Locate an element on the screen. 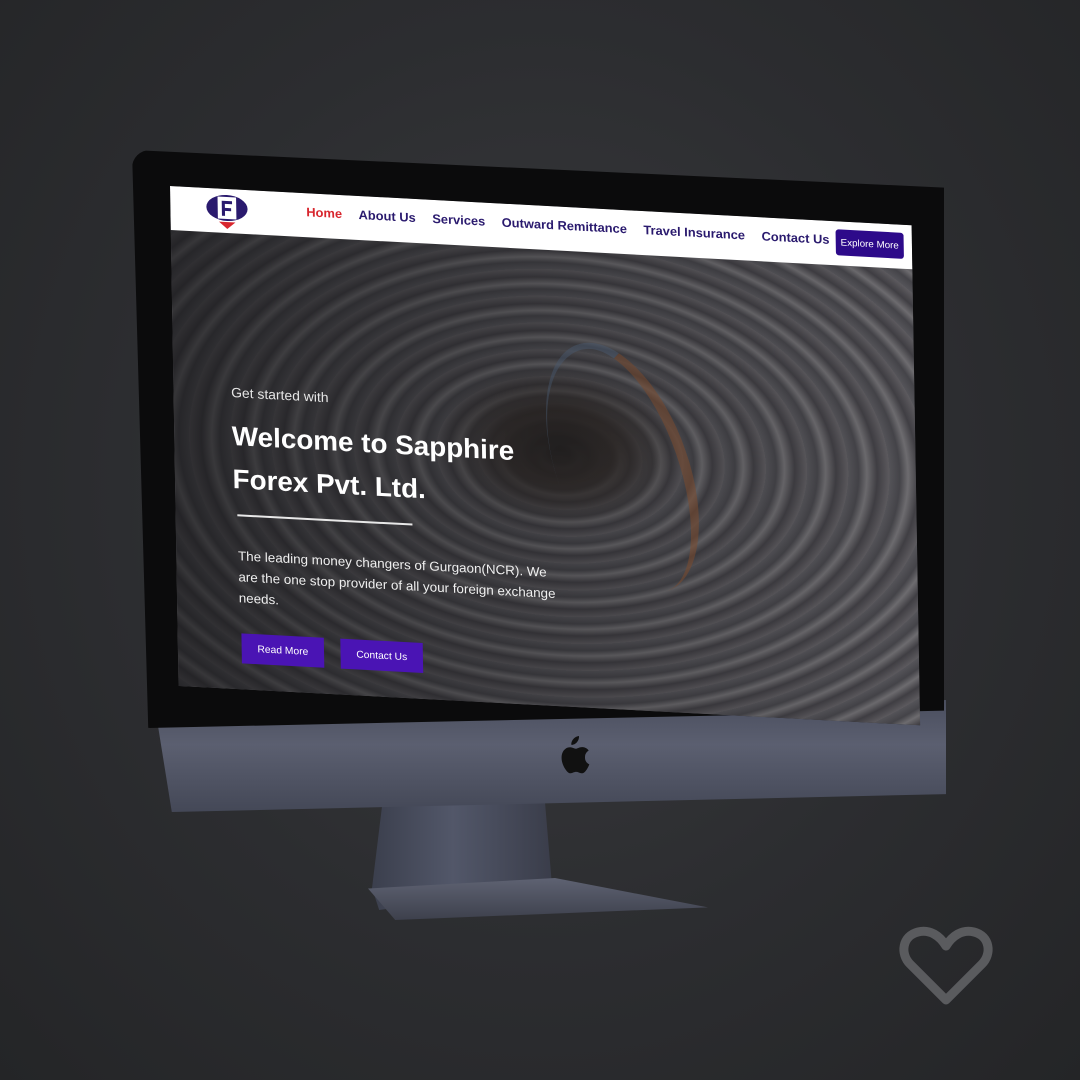 The width and height of the screenshot is (1080, 1080). heart-icon is located at coordinates (946, 966).